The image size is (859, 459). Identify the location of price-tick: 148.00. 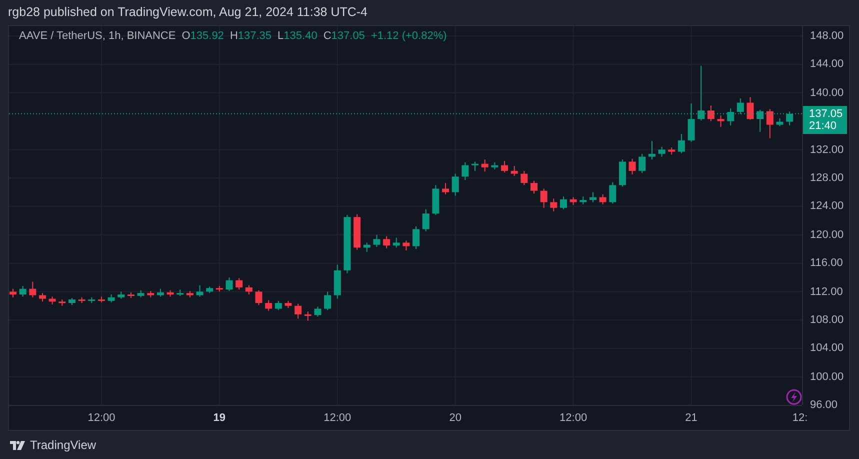
(827, 36).